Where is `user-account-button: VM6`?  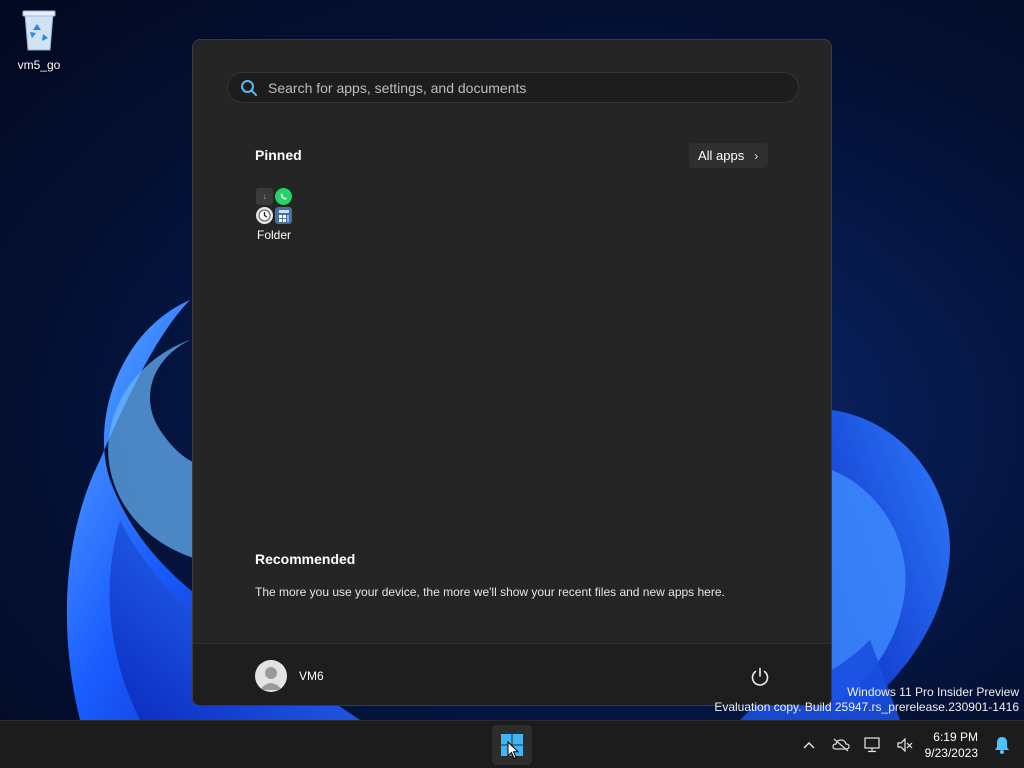 user-account-button: VM6 is located at coordinates (289, 676).